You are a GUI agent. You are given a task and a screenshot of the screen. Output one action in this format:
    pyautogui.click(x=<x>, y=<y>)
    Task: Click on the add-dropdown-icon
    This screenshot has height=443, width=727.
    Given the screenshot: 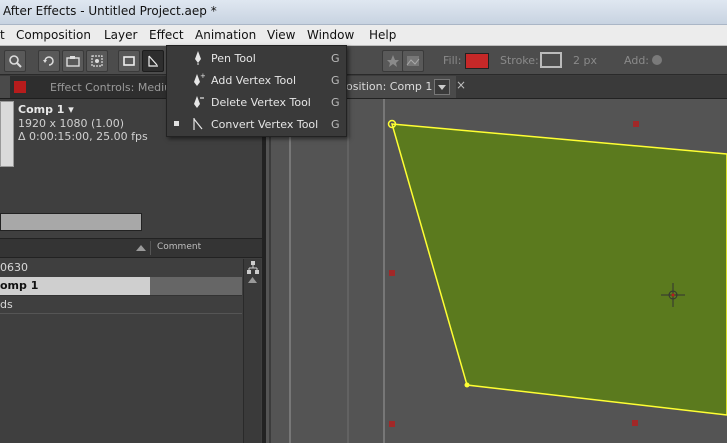 What is the action you would take?
    pyautogui.click(x=657, y=60)
    